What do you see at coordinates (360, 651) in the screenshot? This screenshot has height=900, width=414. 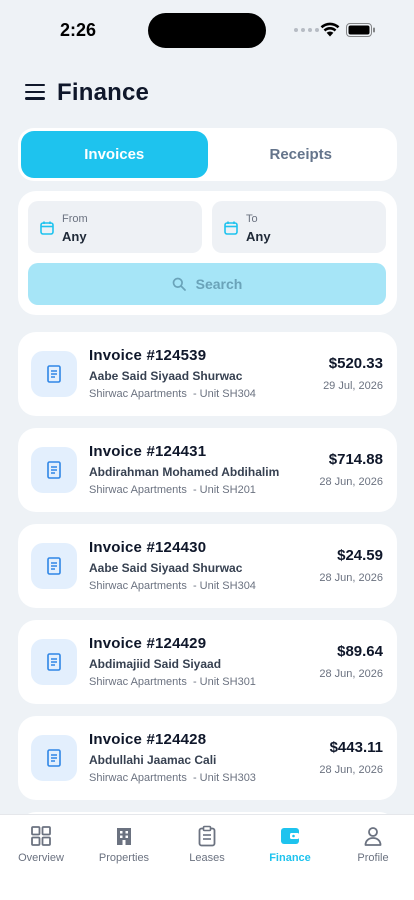 I see `invoice-amount: $89.64` at bounding box center [360, 651].